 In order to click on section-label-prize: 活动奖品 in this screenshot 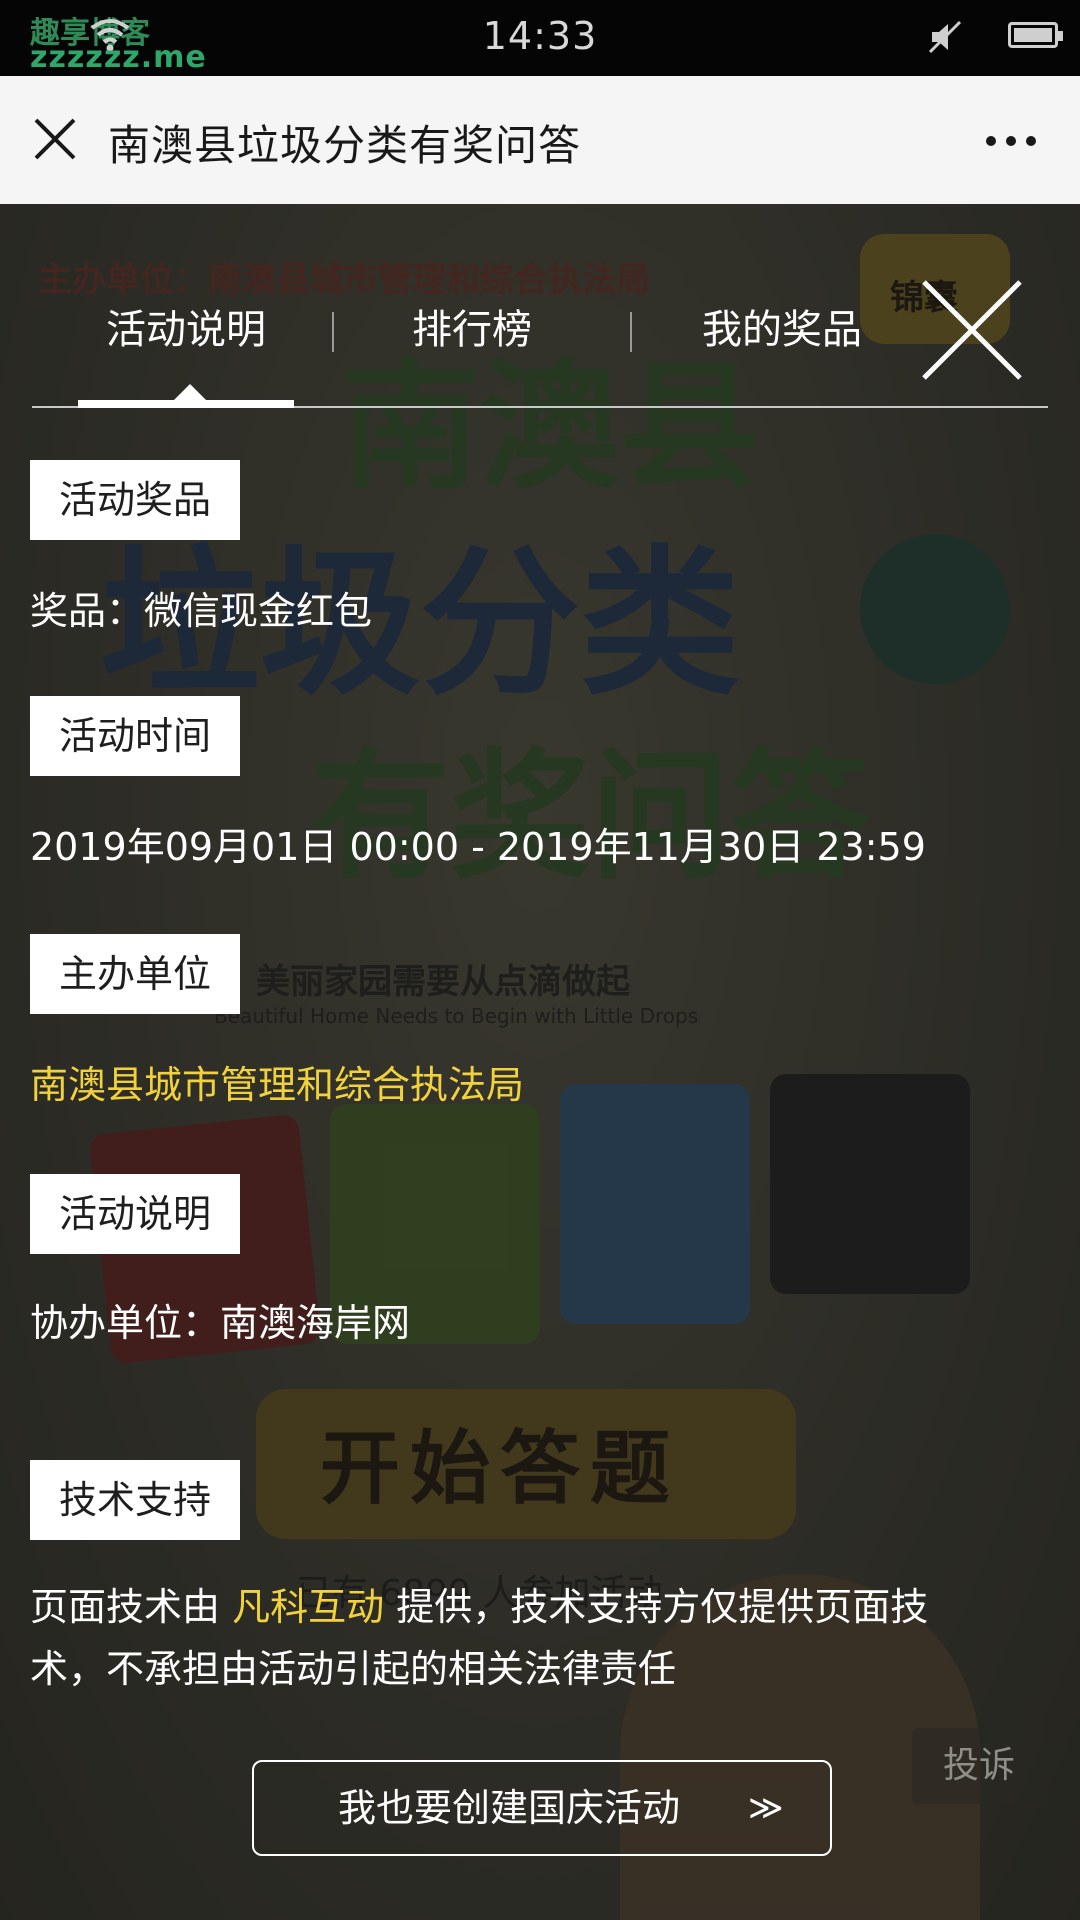, I will do `click(135, 500)`.